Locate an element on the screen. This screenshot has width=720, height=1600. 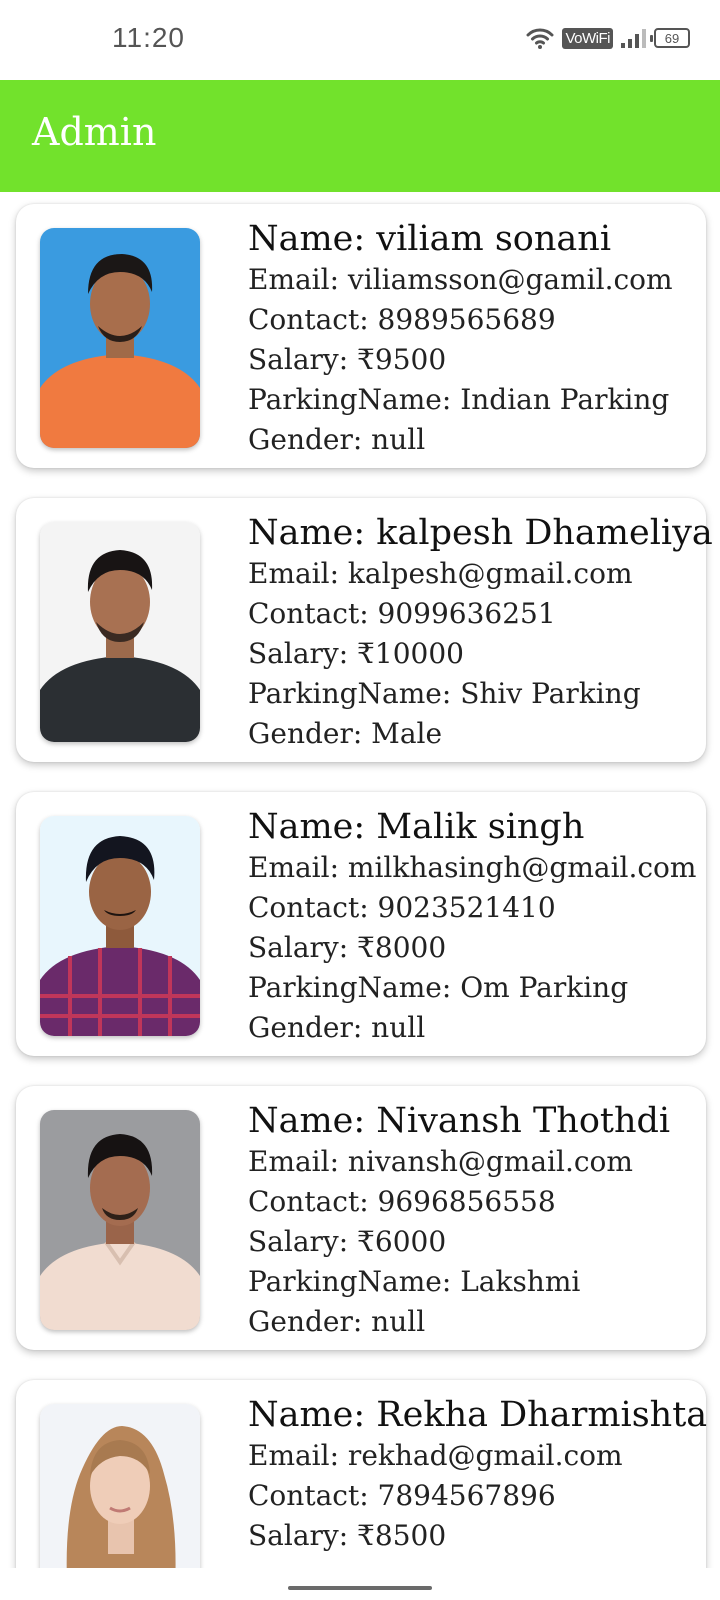
employee-name: Name: Nivansh Thothdi is located at coordinates (459, 1121).